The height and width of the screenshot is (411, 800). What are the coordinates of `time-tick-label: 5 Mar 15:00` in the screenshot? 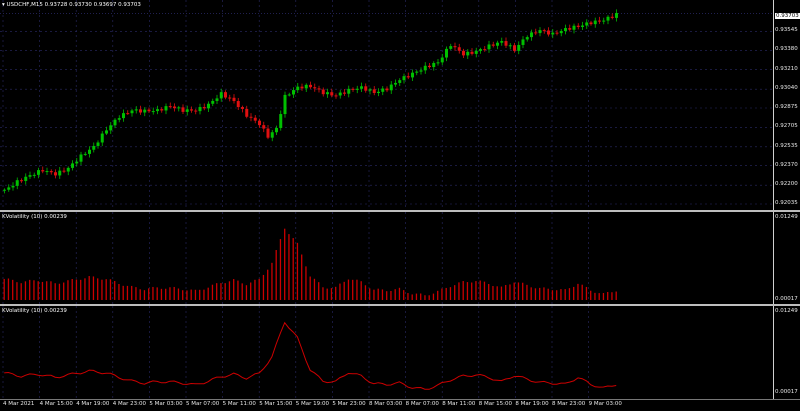 It's located at (276, 404).